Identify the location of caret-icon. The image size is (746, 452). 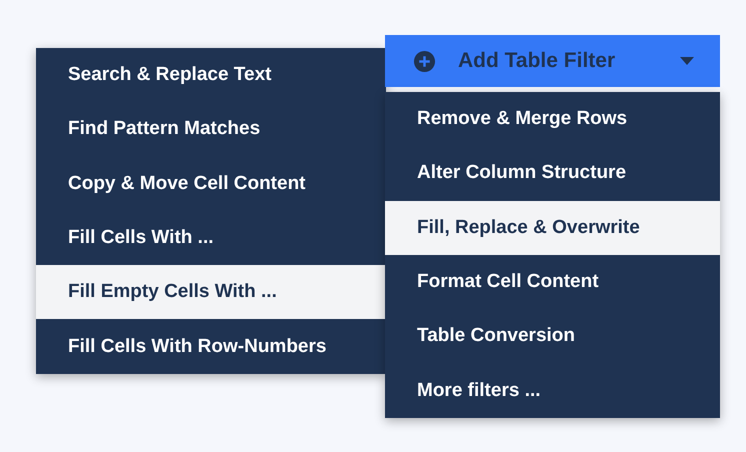
(687, 61).